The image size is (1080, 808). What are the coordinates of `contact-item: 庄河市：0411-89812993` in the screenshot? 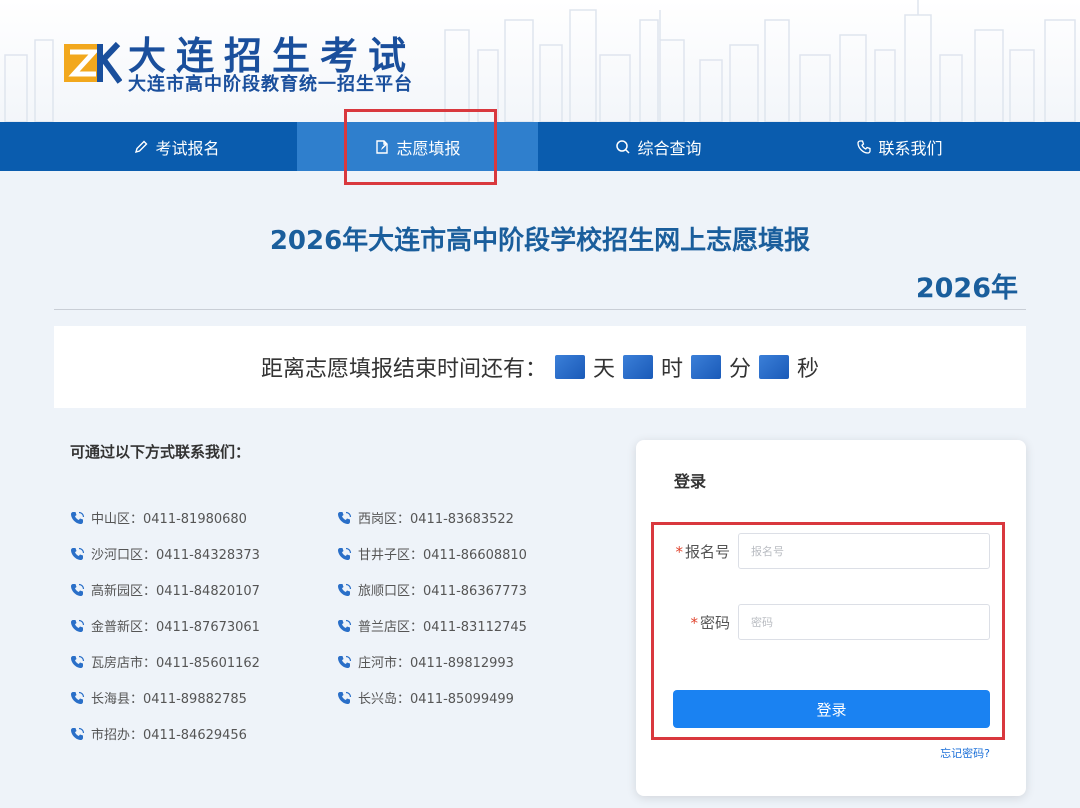 It's located at (425, 661).